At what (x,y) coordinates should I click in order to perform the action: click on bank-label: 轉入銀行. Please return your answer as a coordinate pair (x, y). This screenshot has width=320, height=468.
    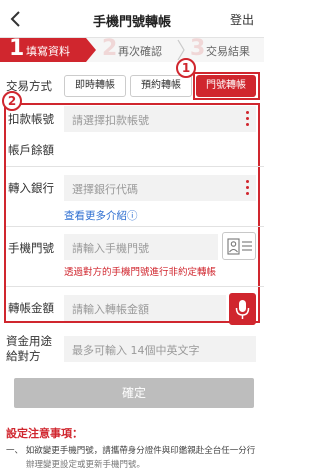
    Looking at the image, I should click on (31, 188).